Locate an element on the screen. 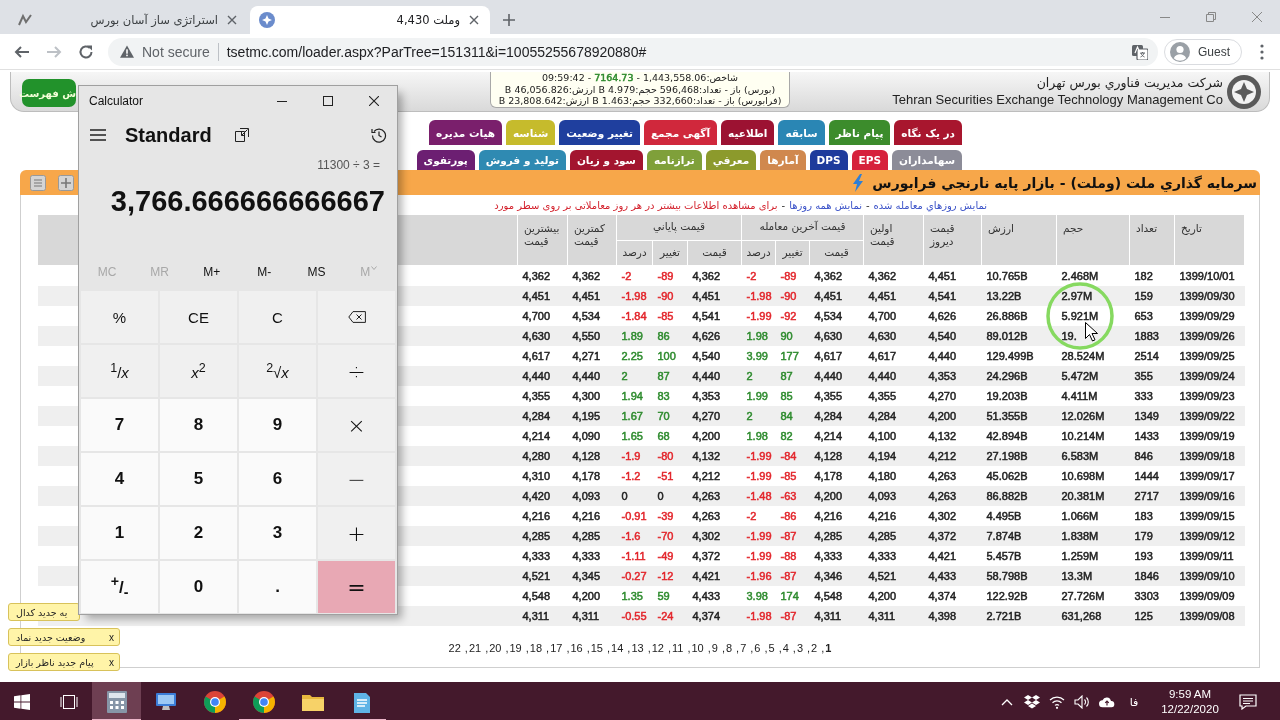  table-cell: 4,521 is located at coordinates (893, 575).